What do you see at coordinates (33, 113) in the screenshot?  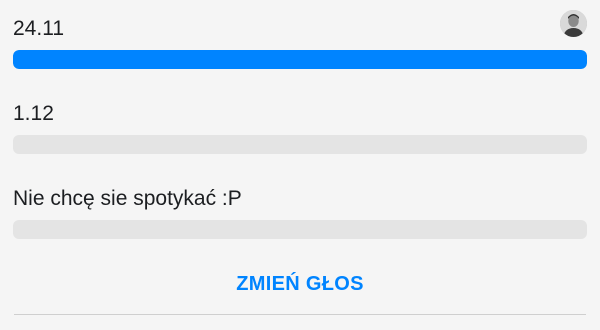 I see `poll-option-label: 1.12` at bounding box center [33, 113].